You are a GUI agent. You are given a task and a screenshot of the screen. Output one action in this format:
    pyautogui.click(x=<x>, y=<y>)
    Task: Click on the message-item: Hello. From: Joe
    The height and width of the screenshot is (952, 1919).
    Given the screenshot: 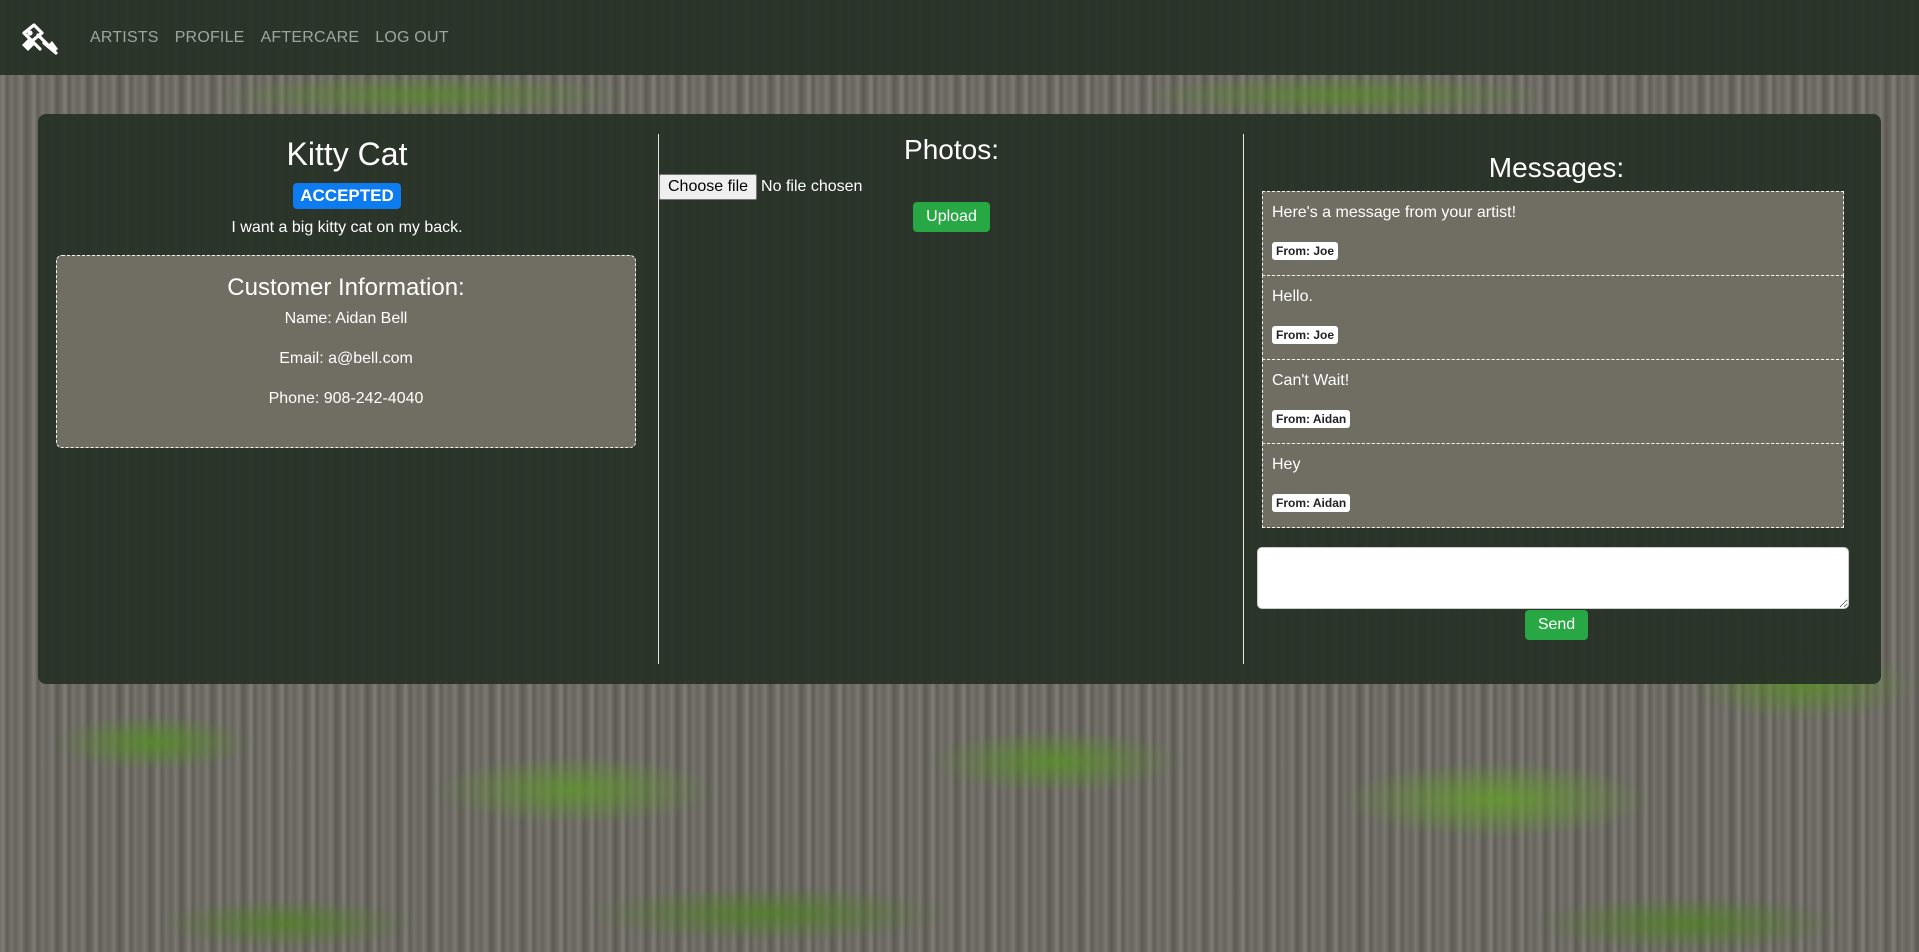 What is the action you would take?
    pyautogui.click(x=1553, y=317)
    